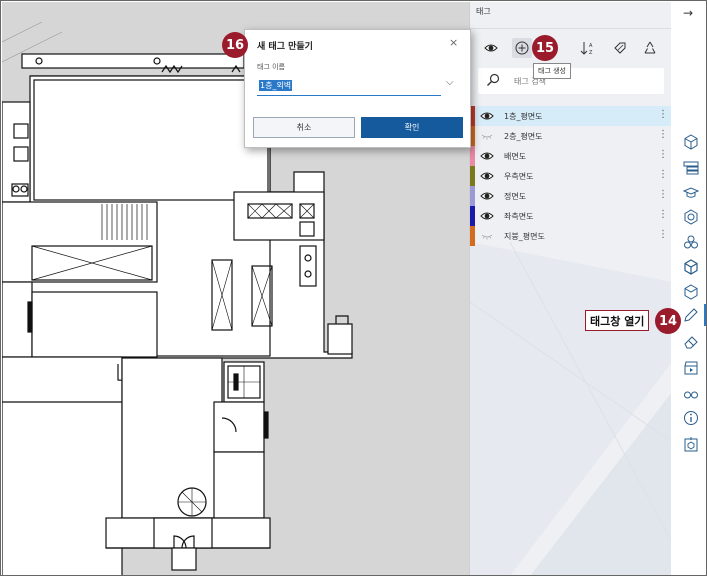 Image resolution: width=707 pixels, height=576 pixels. What do you see at coordinates (552, 71) in the screenshot?
I see `create-tag-tooltip: 태그 생성` at bounding box center [552, 71].